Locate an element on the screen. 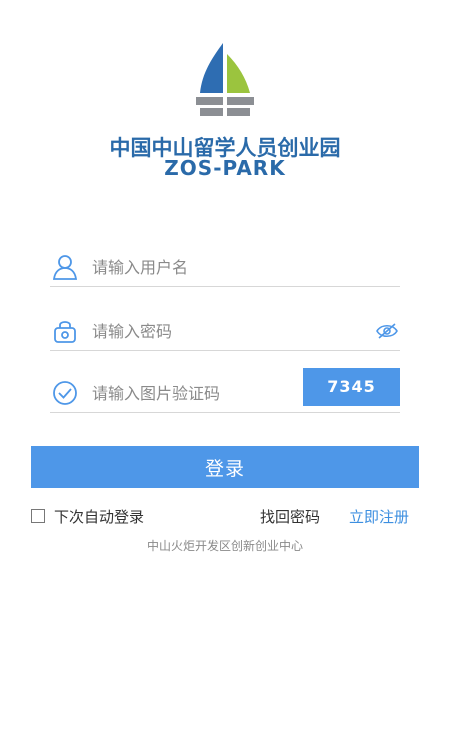  password-input is located at coordinates (207, 331).